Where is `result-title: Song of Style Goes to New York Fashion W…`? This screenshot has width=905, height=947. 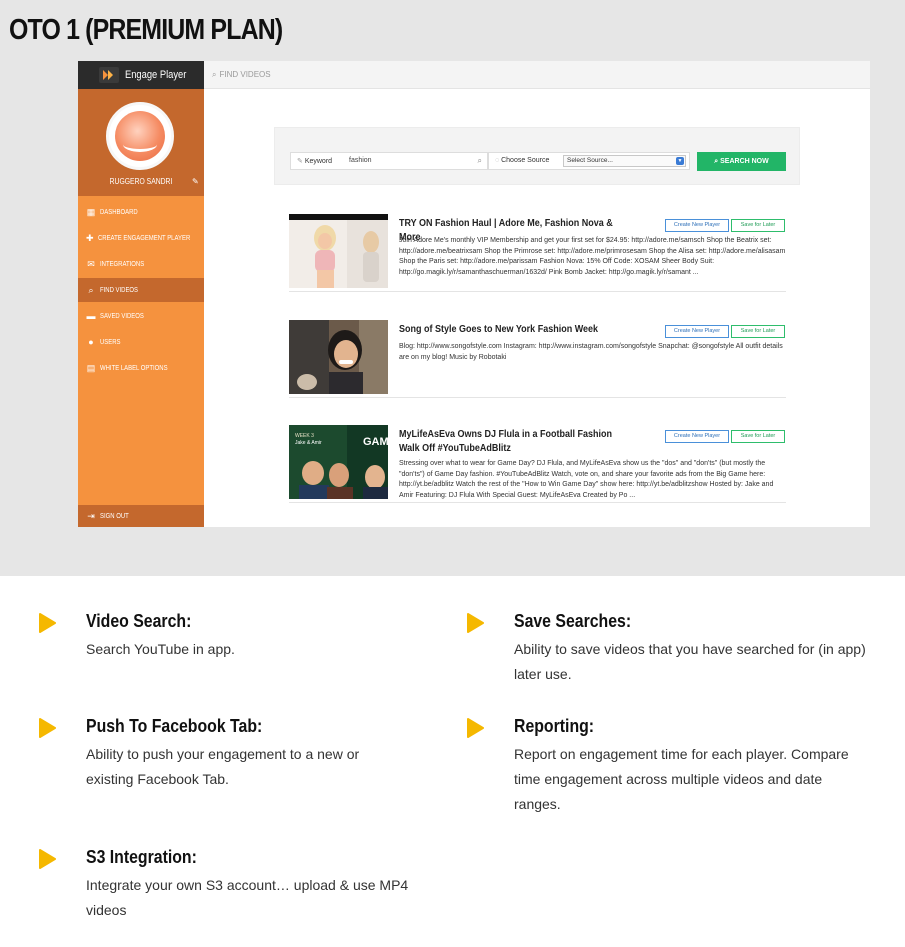 result-title: Song of Style Goes to New York Fashion W… is located at coordinates (516, 330).